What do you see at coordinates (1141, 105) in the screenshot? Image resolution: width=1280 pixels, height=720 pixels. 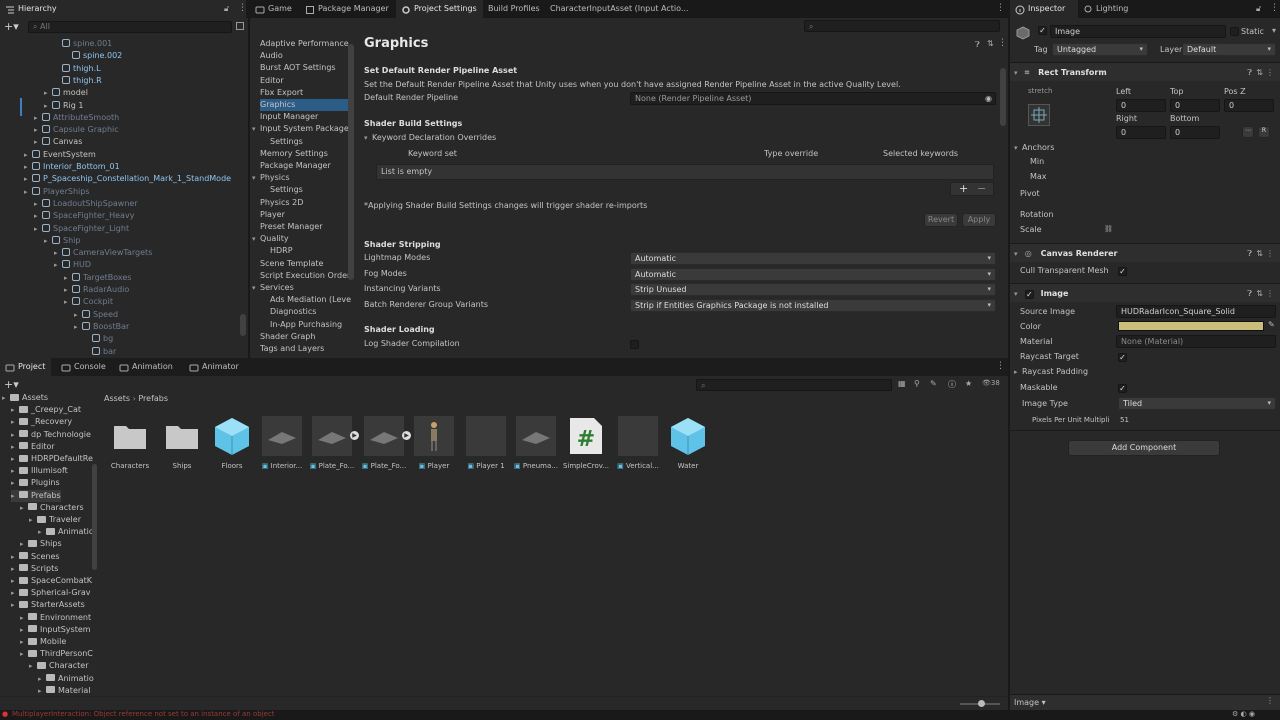 I see `left-field: 0` at bounding box center [1141, 105].